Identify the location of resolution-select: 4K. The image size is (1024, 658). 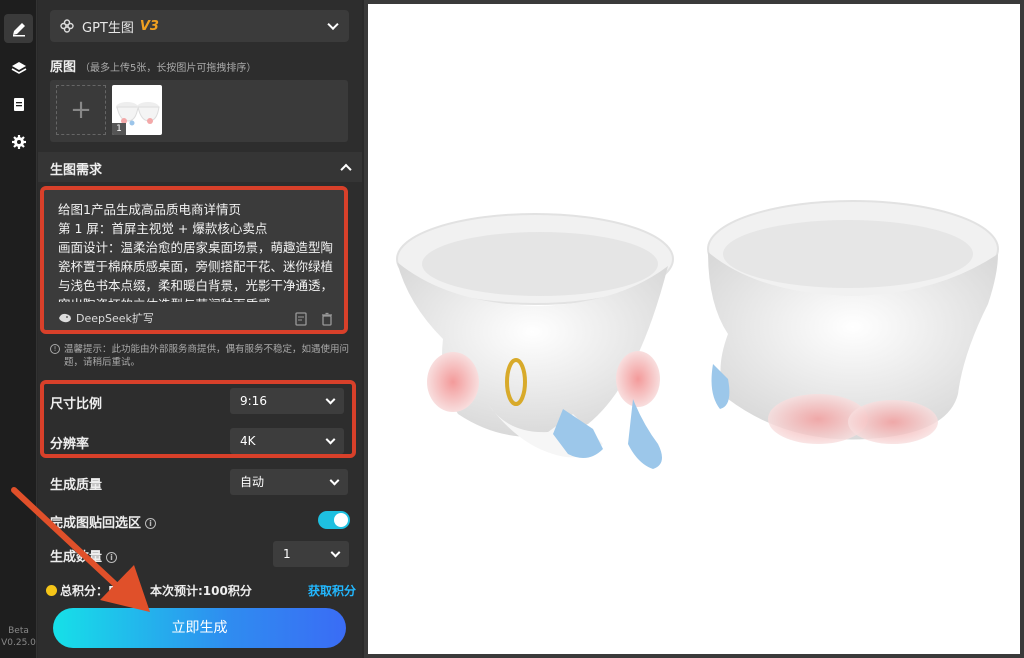
(287, 441).